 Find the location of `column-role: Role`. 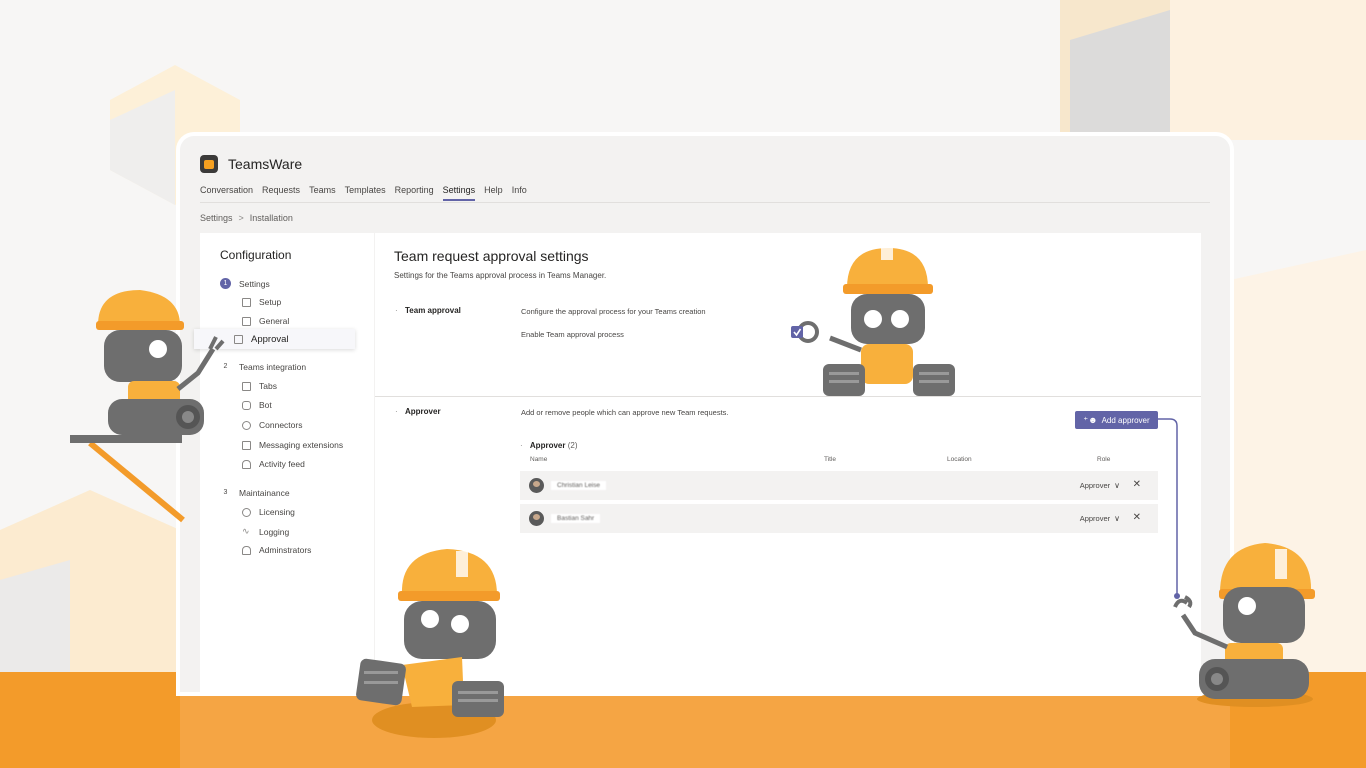

column-role: Role is located at coordinates (1104, 459).